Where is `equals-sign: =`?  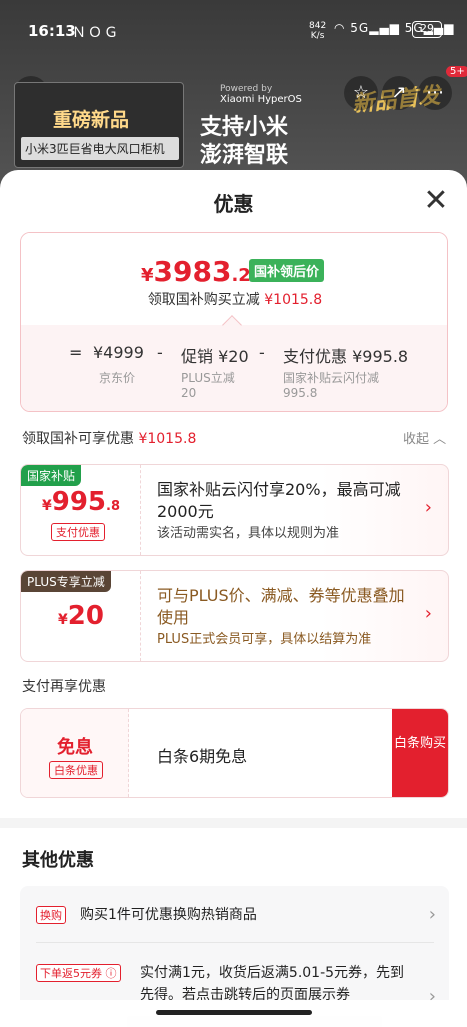 equals-sign: = is located at coordinates (76, 352).